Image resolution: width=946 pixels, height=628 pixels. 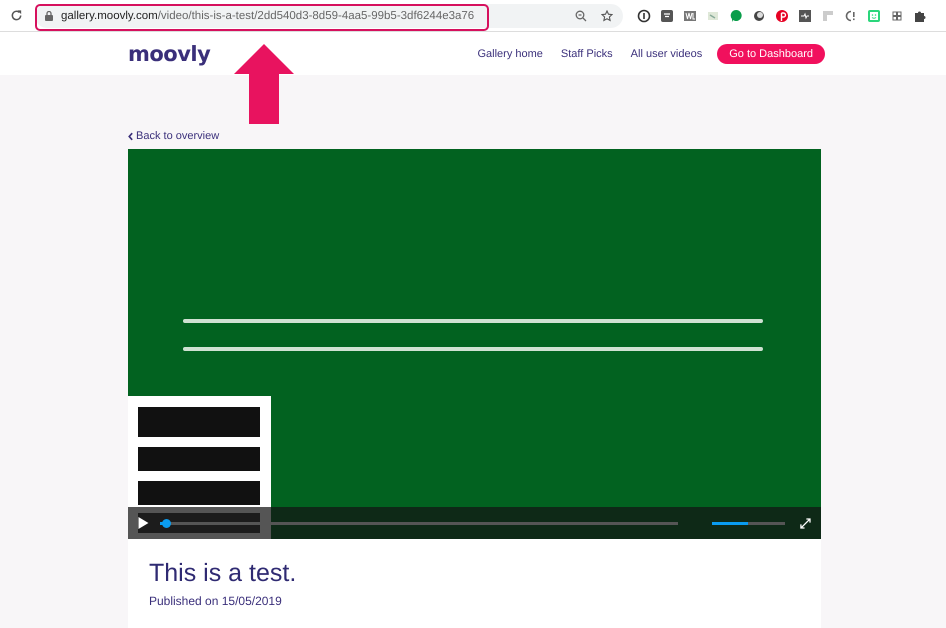 I want to click on reload-icon, so click(x=16, y=15).